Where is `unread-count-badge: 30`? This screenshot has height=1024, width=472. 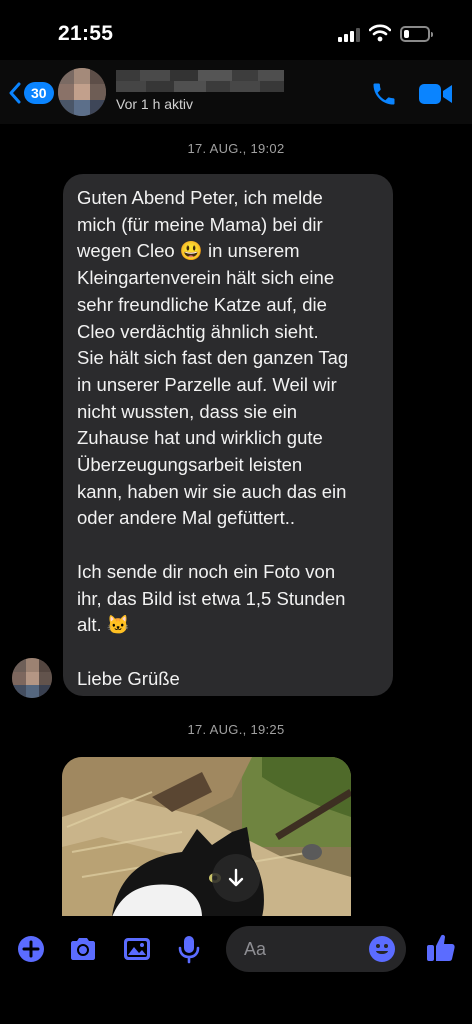 unread-count-badge: 30 is located at coordinates (39, 93).